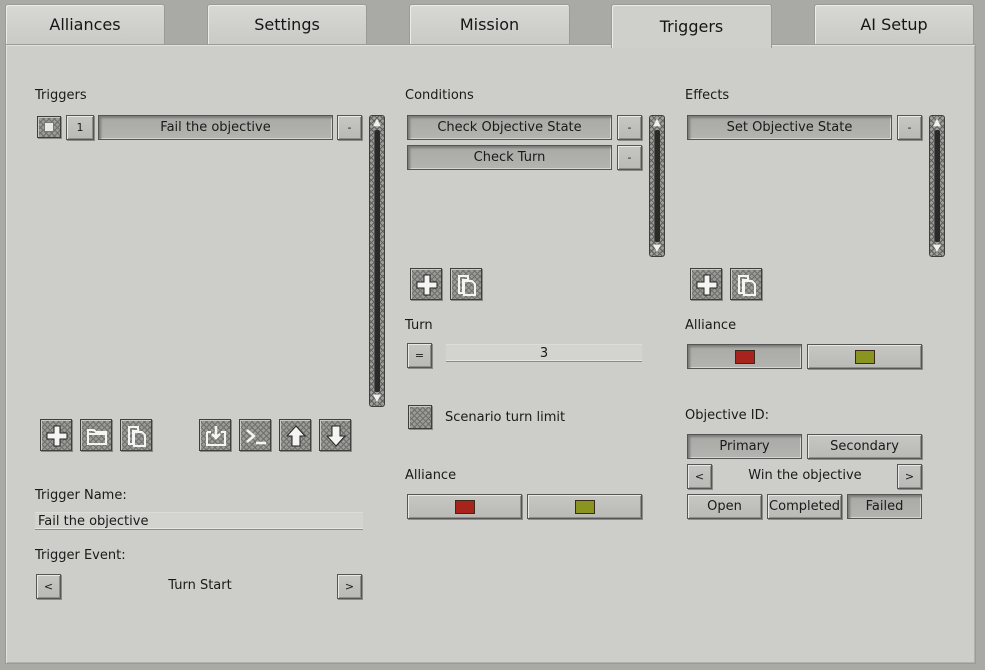 The image size is (985, 670). I want to click on open-folder-button, so click(96, 435).